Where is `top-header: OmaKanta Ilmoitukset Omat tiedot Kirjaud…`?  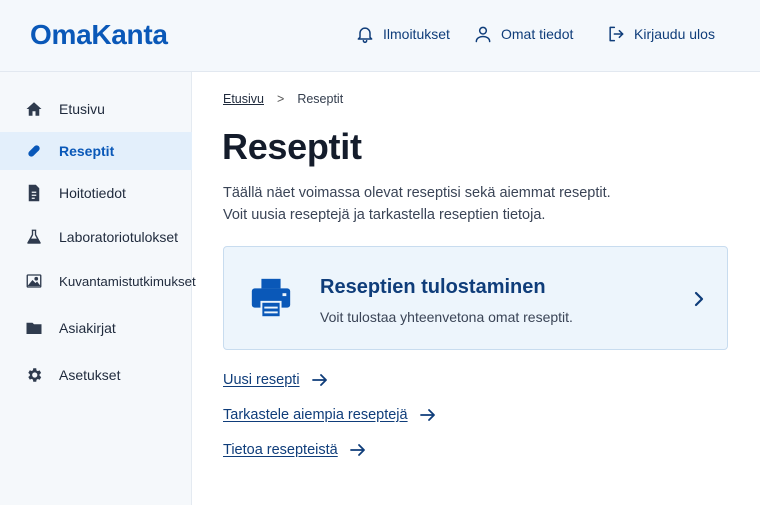 top-header: OmaKanta Ilmoitukset Omat tiedot Kirjaud… is located at coordinates (380, 36).